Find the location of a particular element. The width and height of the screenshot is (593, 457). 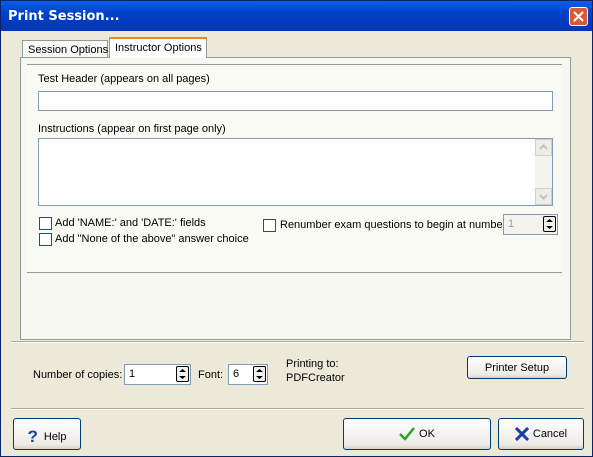

add-none-above-label: Add "None of the above" answer choice is located at coordinates (152, 239).